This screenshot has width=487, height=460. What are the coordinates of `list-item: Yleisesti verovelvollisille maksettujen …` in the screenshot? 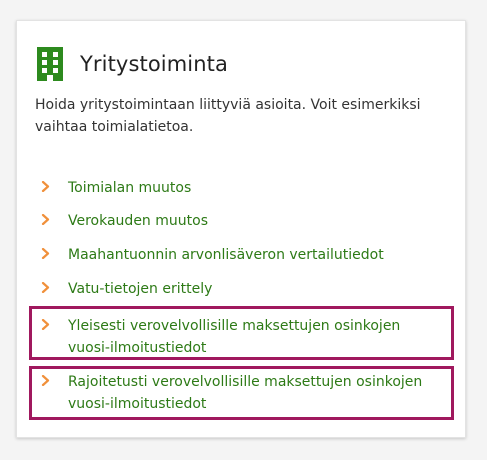 It's located at (236, 337).